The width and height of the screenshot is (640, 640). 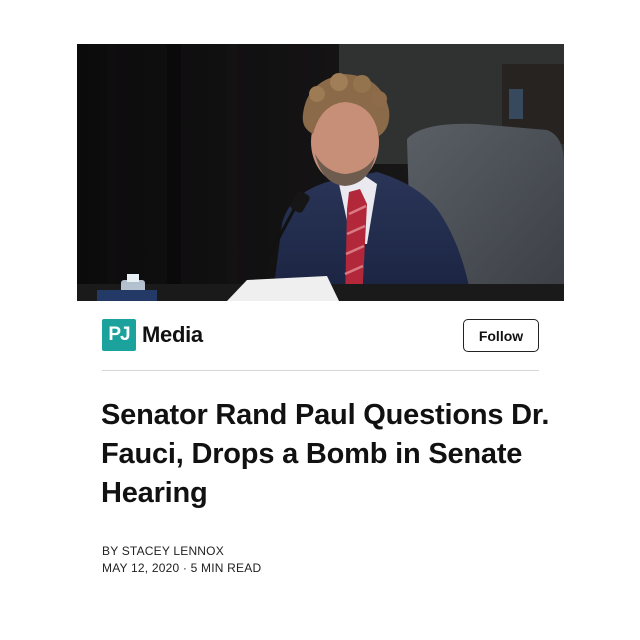 What do you see at coordinates (163, 551) in the screenshot?
I see `article-byline: BY STACEY LENNOX` at bounding box center [163, 551].